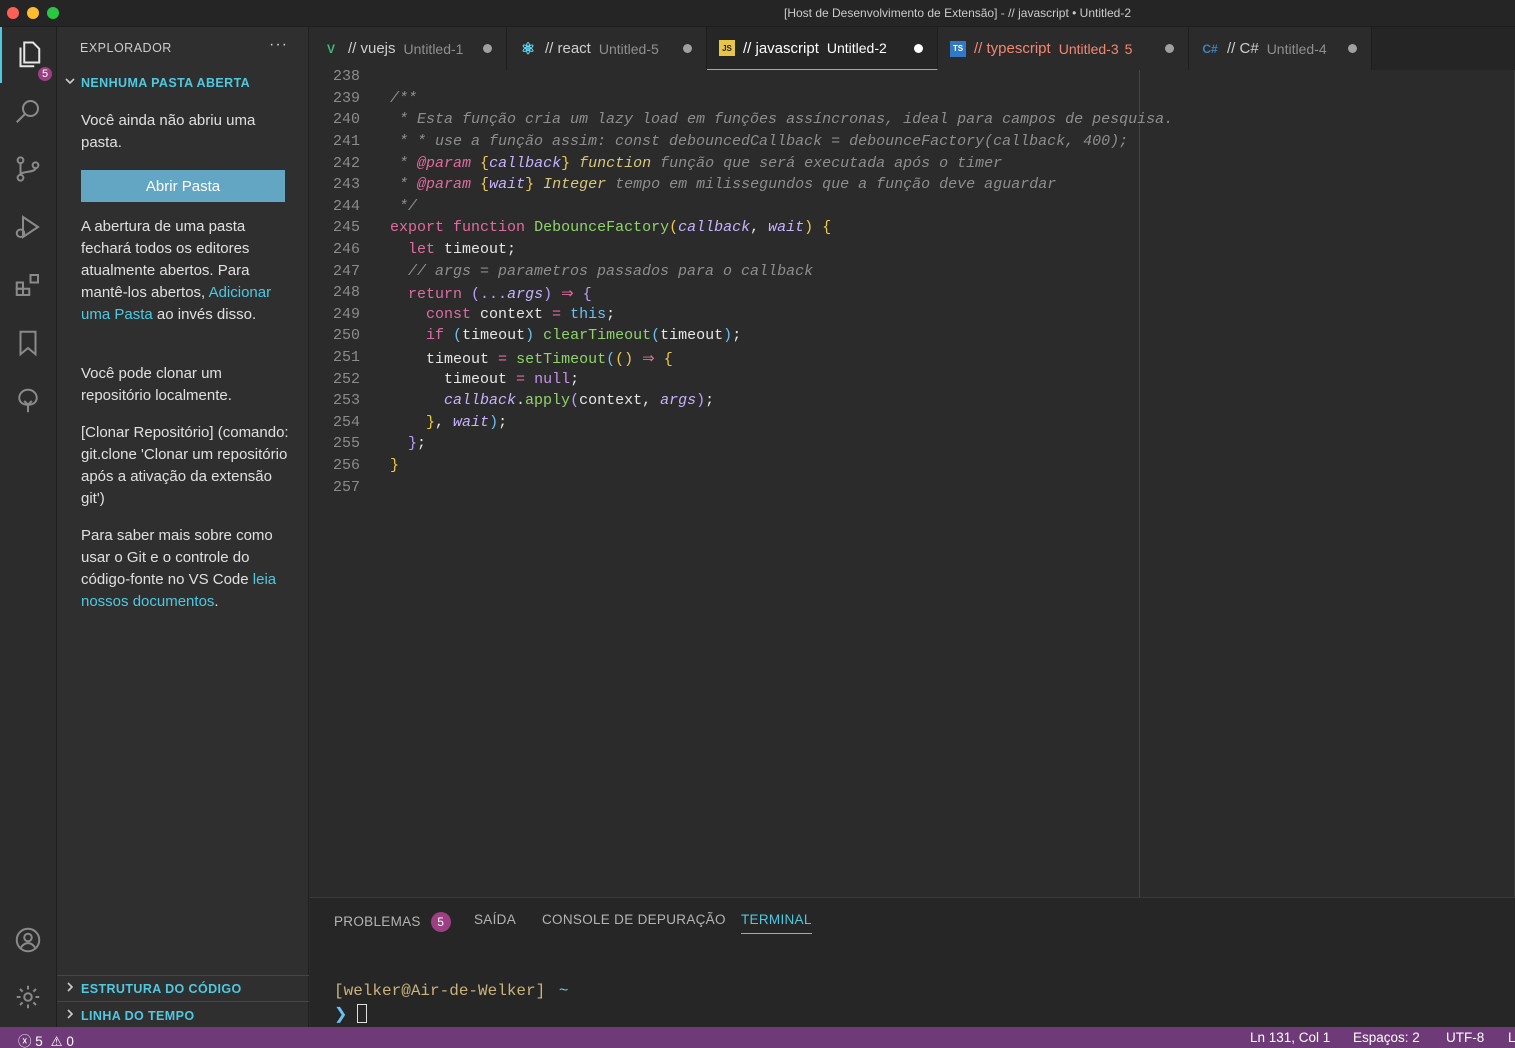  Describe the element at coordinates (161, 989) in the screenshot. I see `section-label: ESTRUTURA DO CÓDIGO` at that location.